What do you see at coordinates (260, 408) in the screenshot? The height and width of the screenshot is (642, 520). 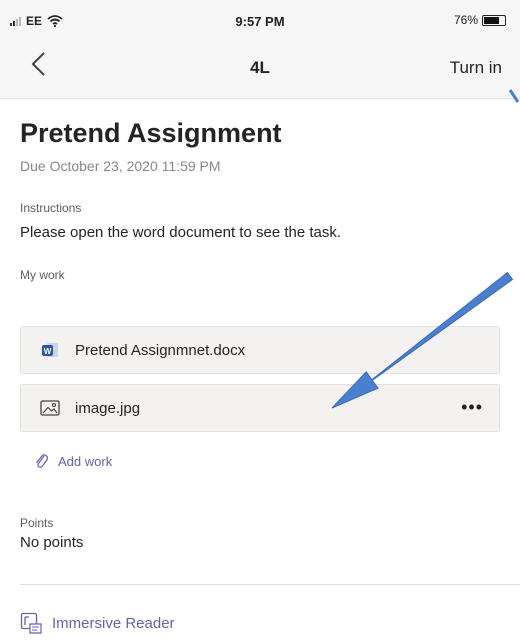 I see `file-card-image: image.jpg •••` at bounding box center [260, 408].